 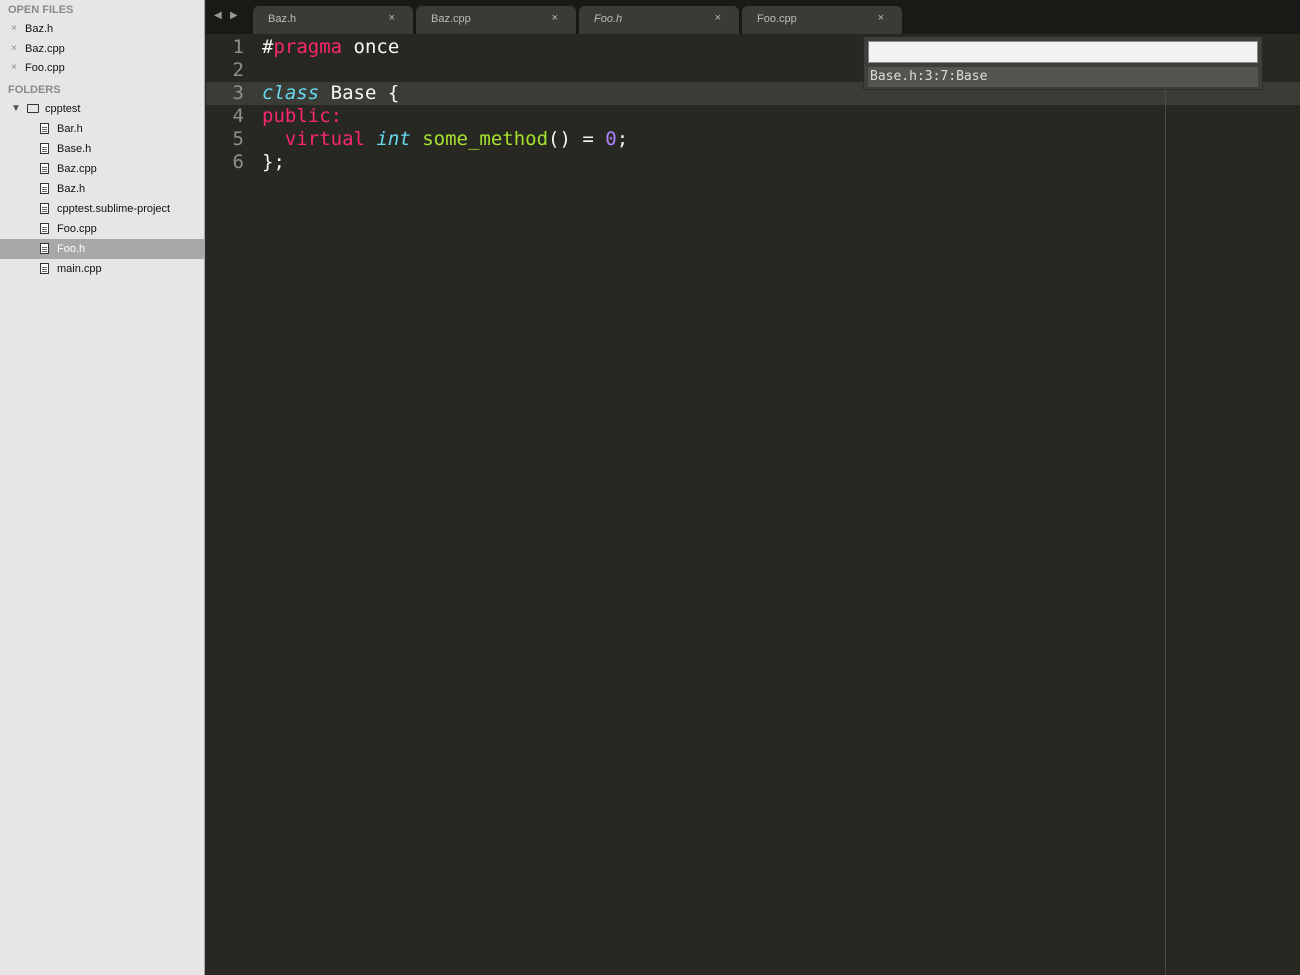 I want to click on code-token: ;, so click(x=622, y=139).